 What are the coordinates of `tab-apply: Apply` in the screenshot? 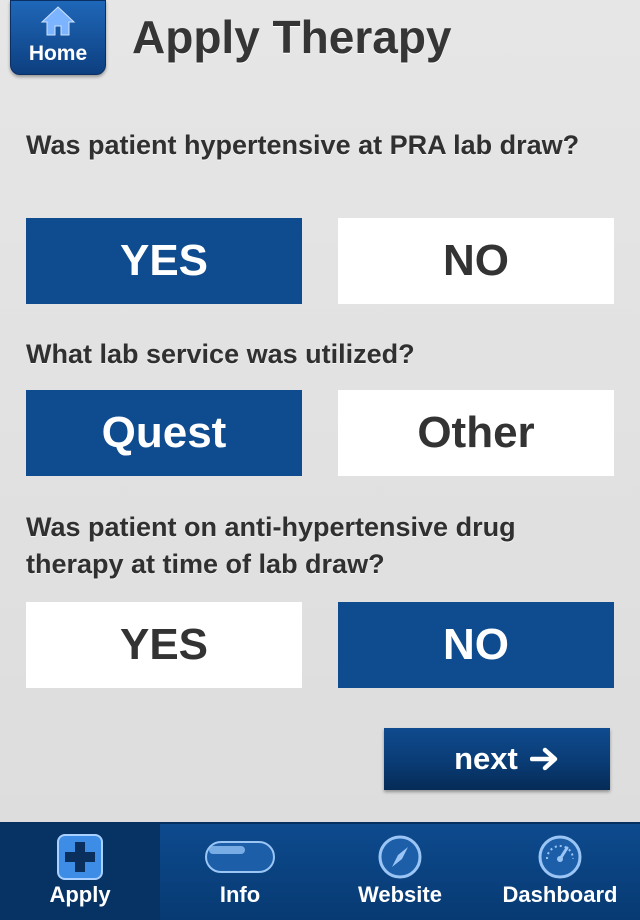 It's located at (80, 872).